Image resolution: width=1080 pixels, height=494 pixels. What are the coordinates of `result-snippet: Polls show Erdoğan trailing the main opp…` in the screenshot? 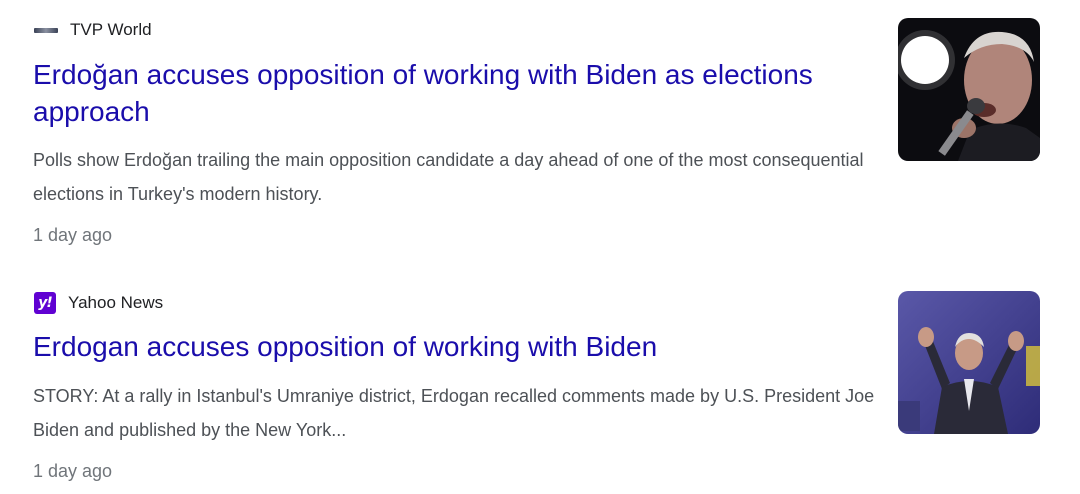 It's located at (448, 177).